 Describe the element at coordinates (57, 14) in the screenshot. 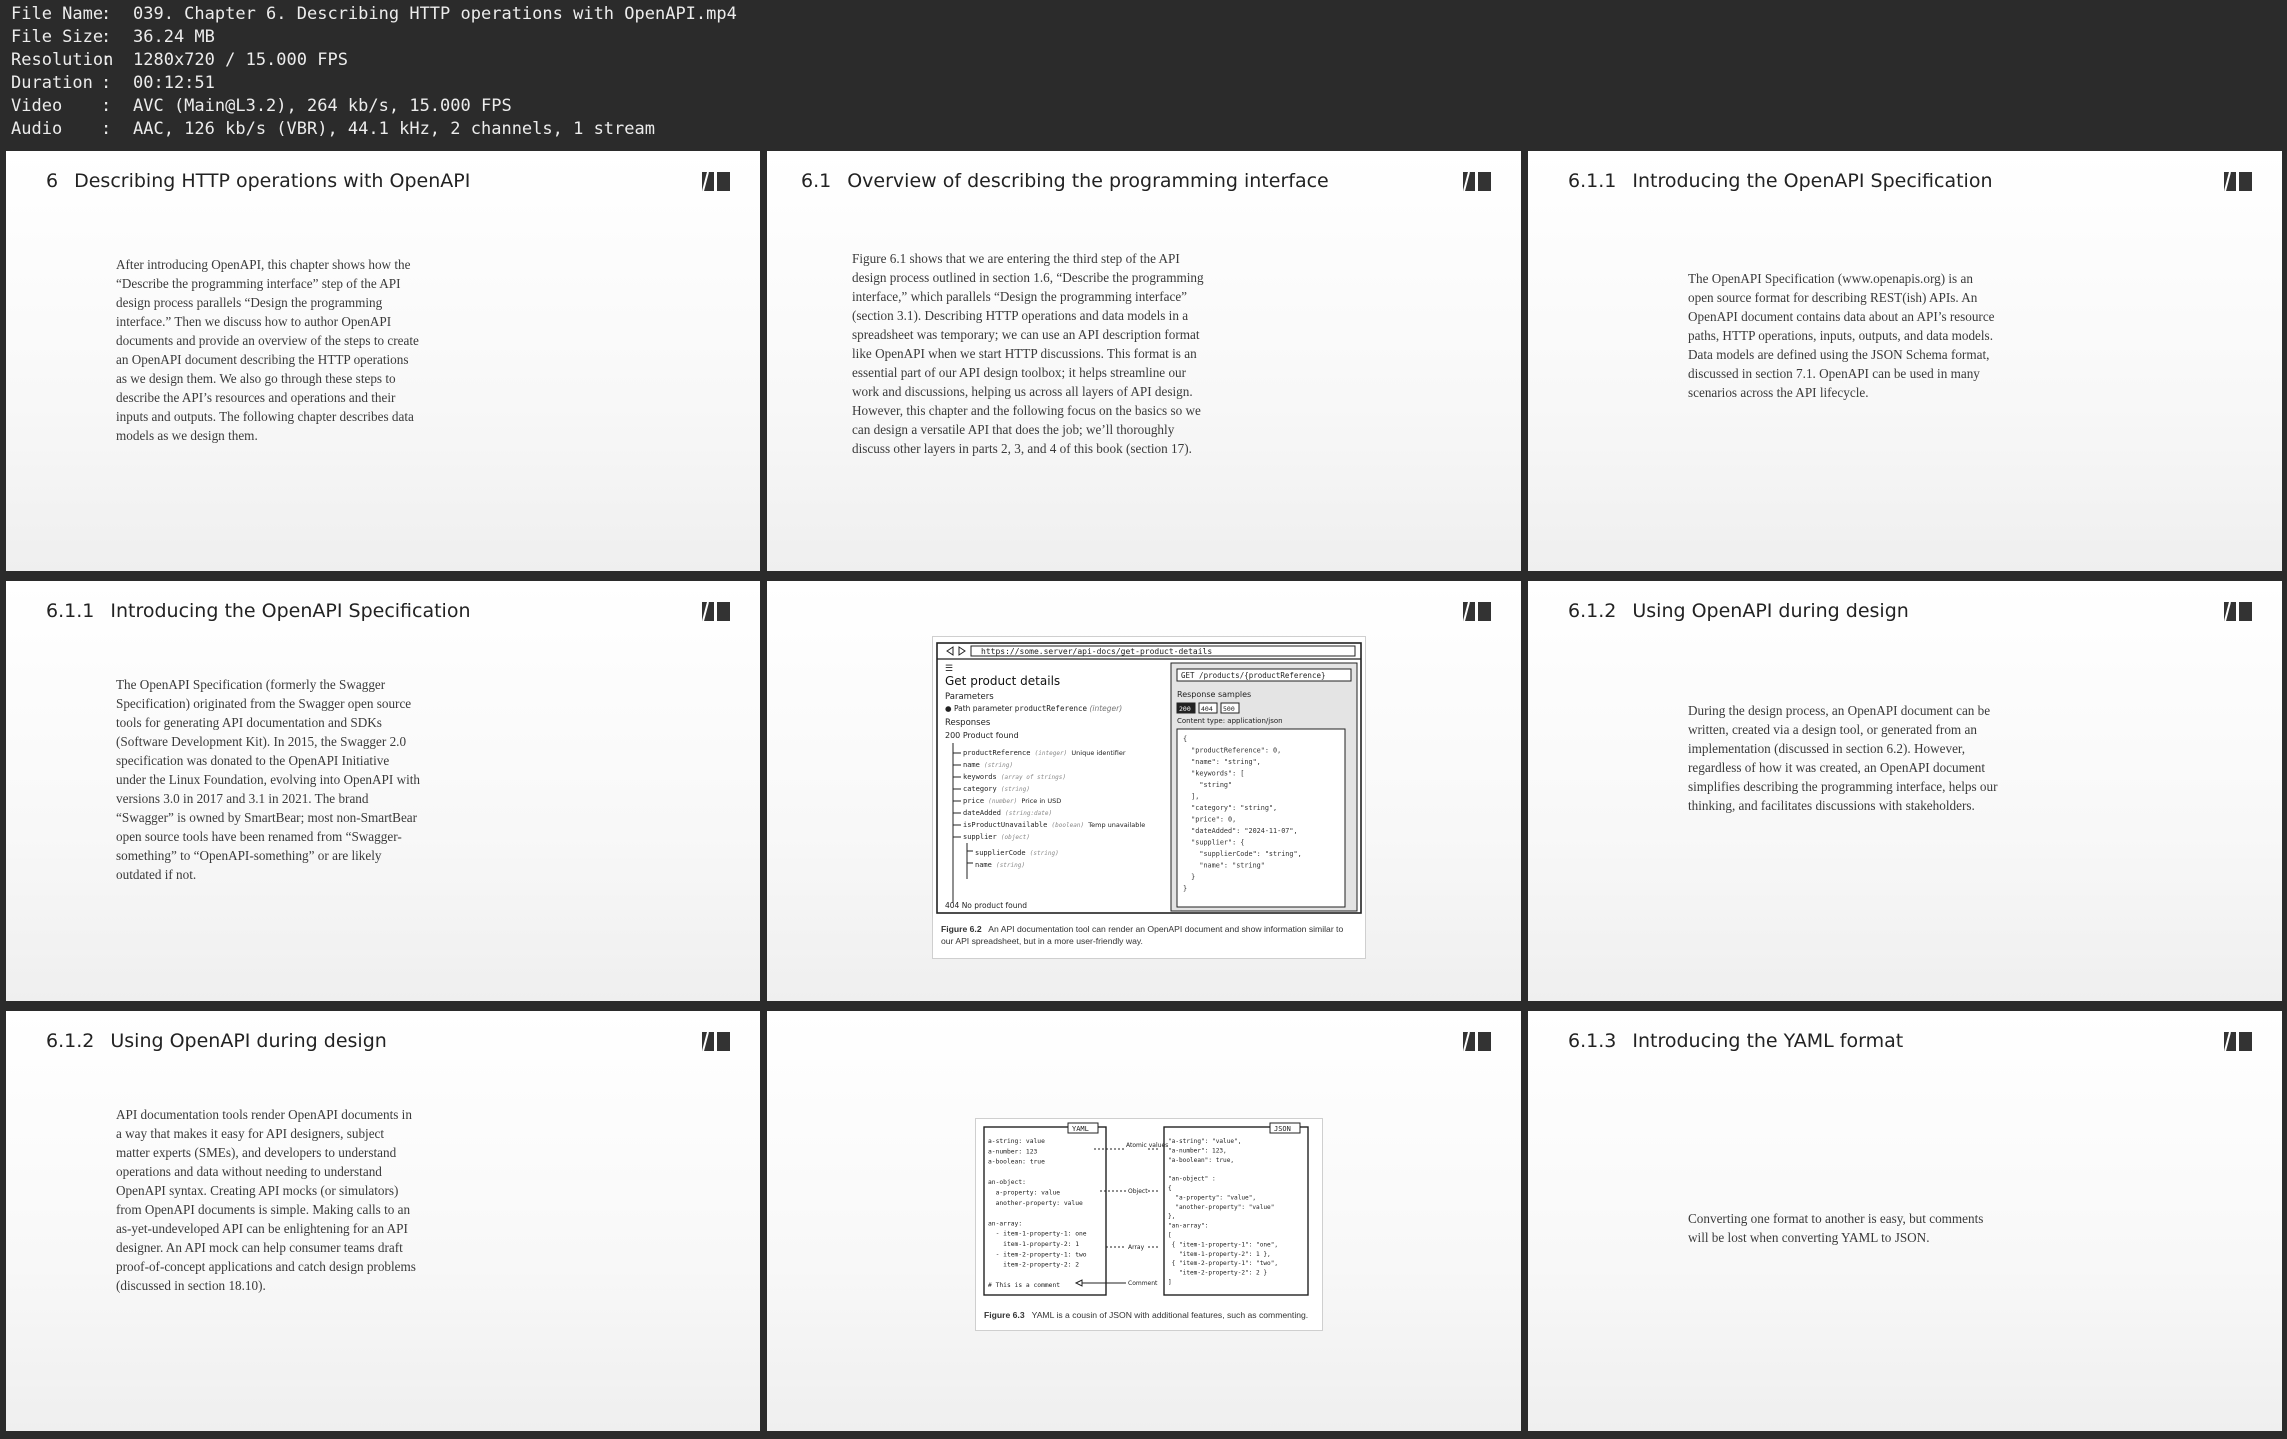

I see `info-label: File Name` at that location.